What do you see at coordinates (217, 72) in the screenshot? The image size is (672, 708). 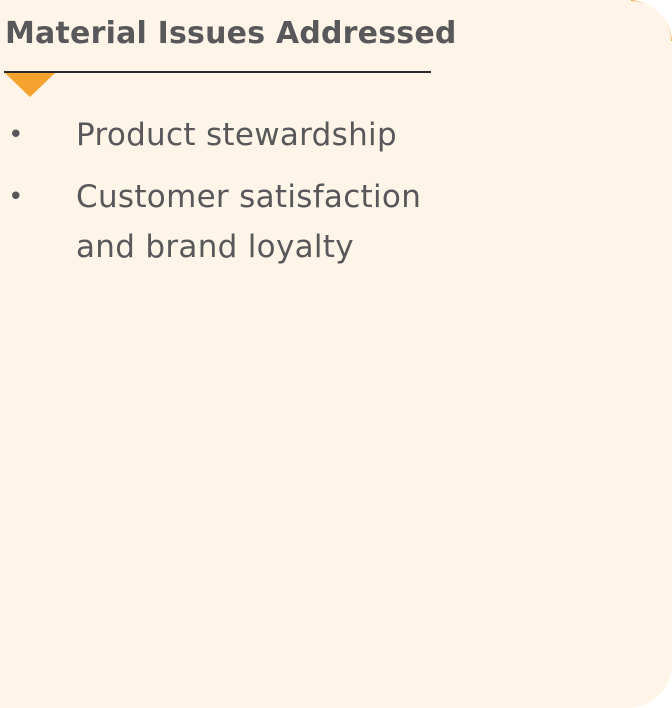 I see `title-underline` at bounding box center [217, 72].